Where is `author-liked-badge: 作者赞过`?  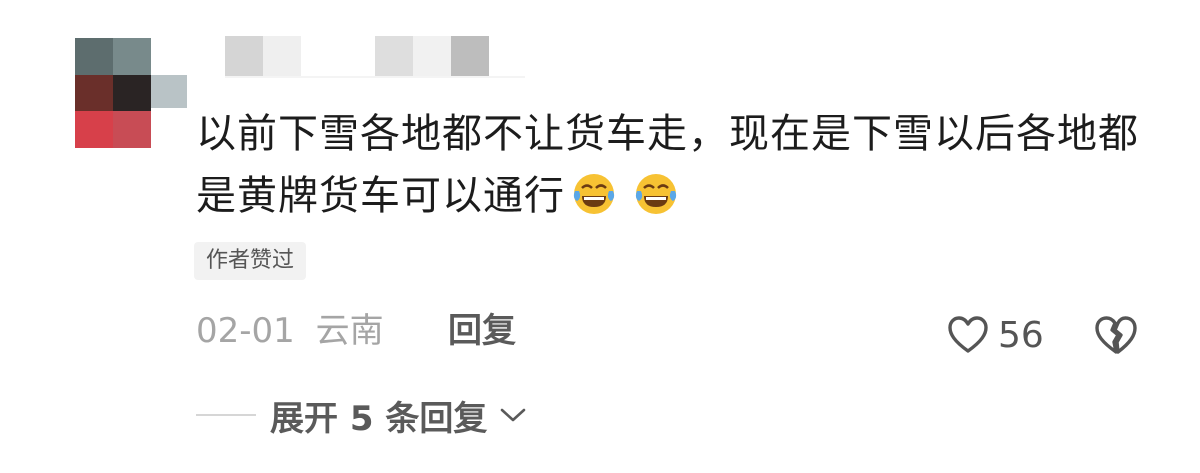 author-liked-badge: 作者赞过 is located at coordinates (250, 261).